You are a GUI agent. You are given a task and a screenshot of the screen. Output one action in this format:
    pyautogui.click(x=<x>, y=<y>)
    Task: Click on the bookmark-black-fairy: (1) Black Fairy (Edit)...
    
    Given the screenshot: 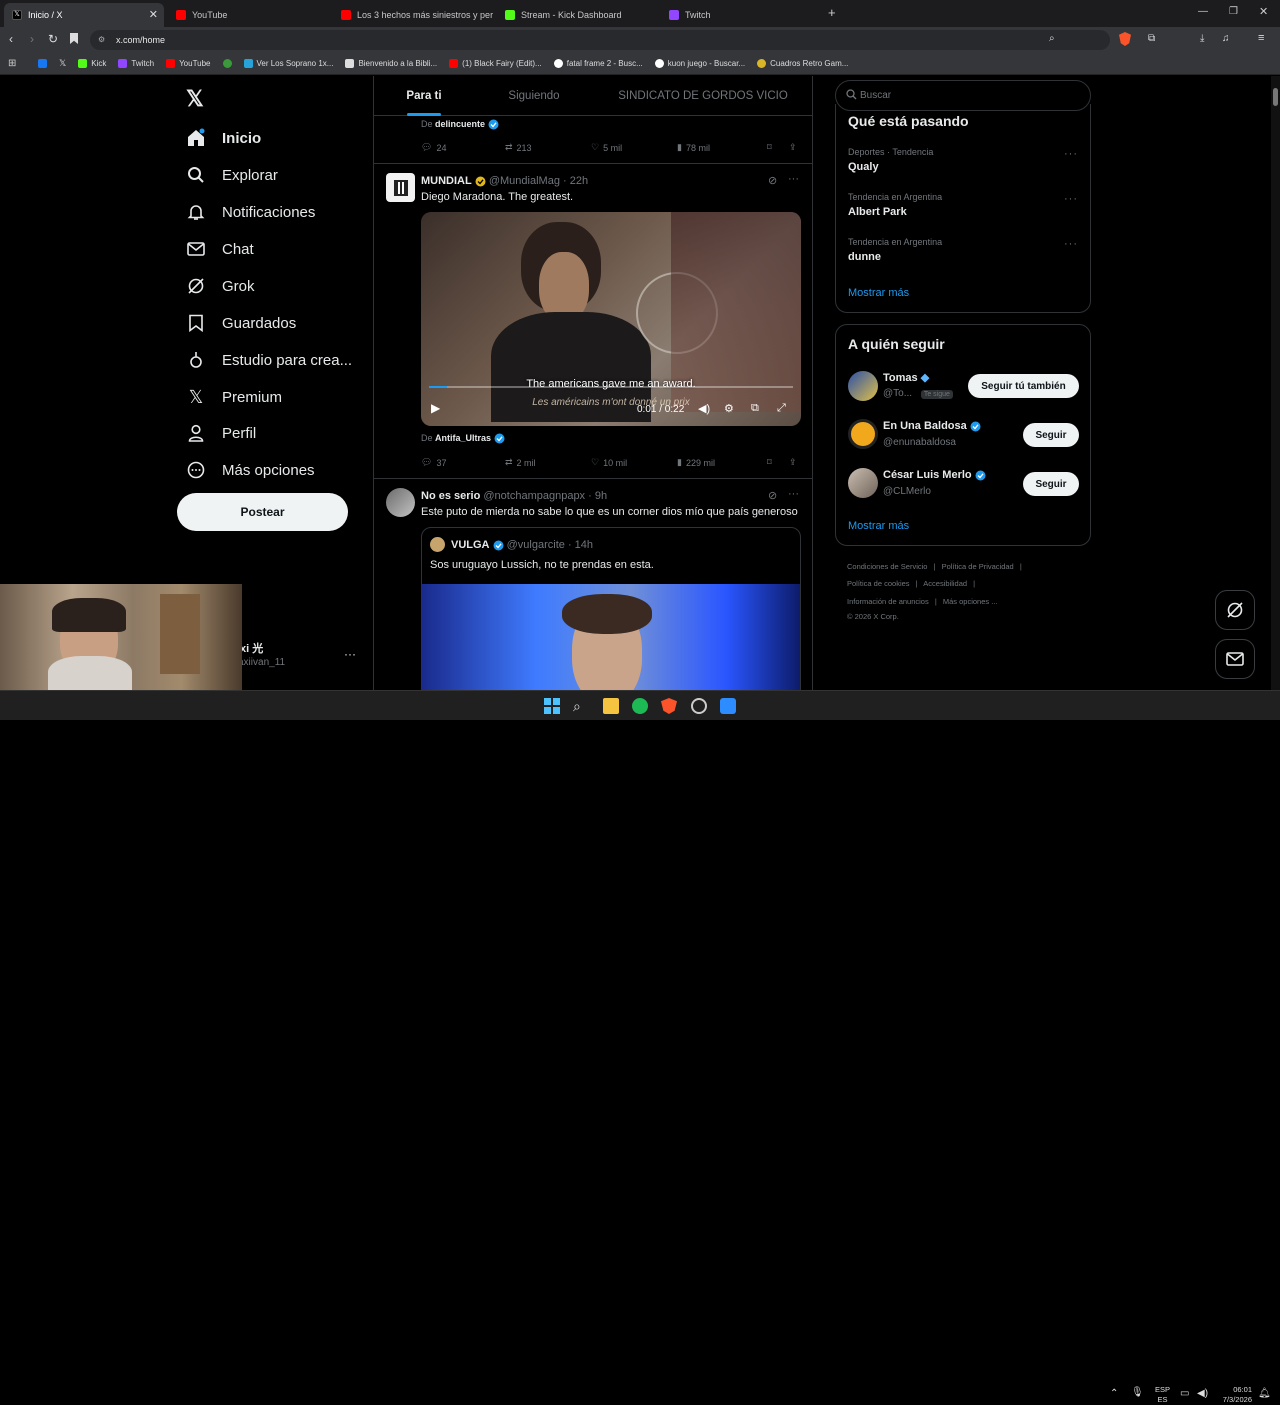 What is the action you would take?
    pyautogui.click(x=495, y=63)
    